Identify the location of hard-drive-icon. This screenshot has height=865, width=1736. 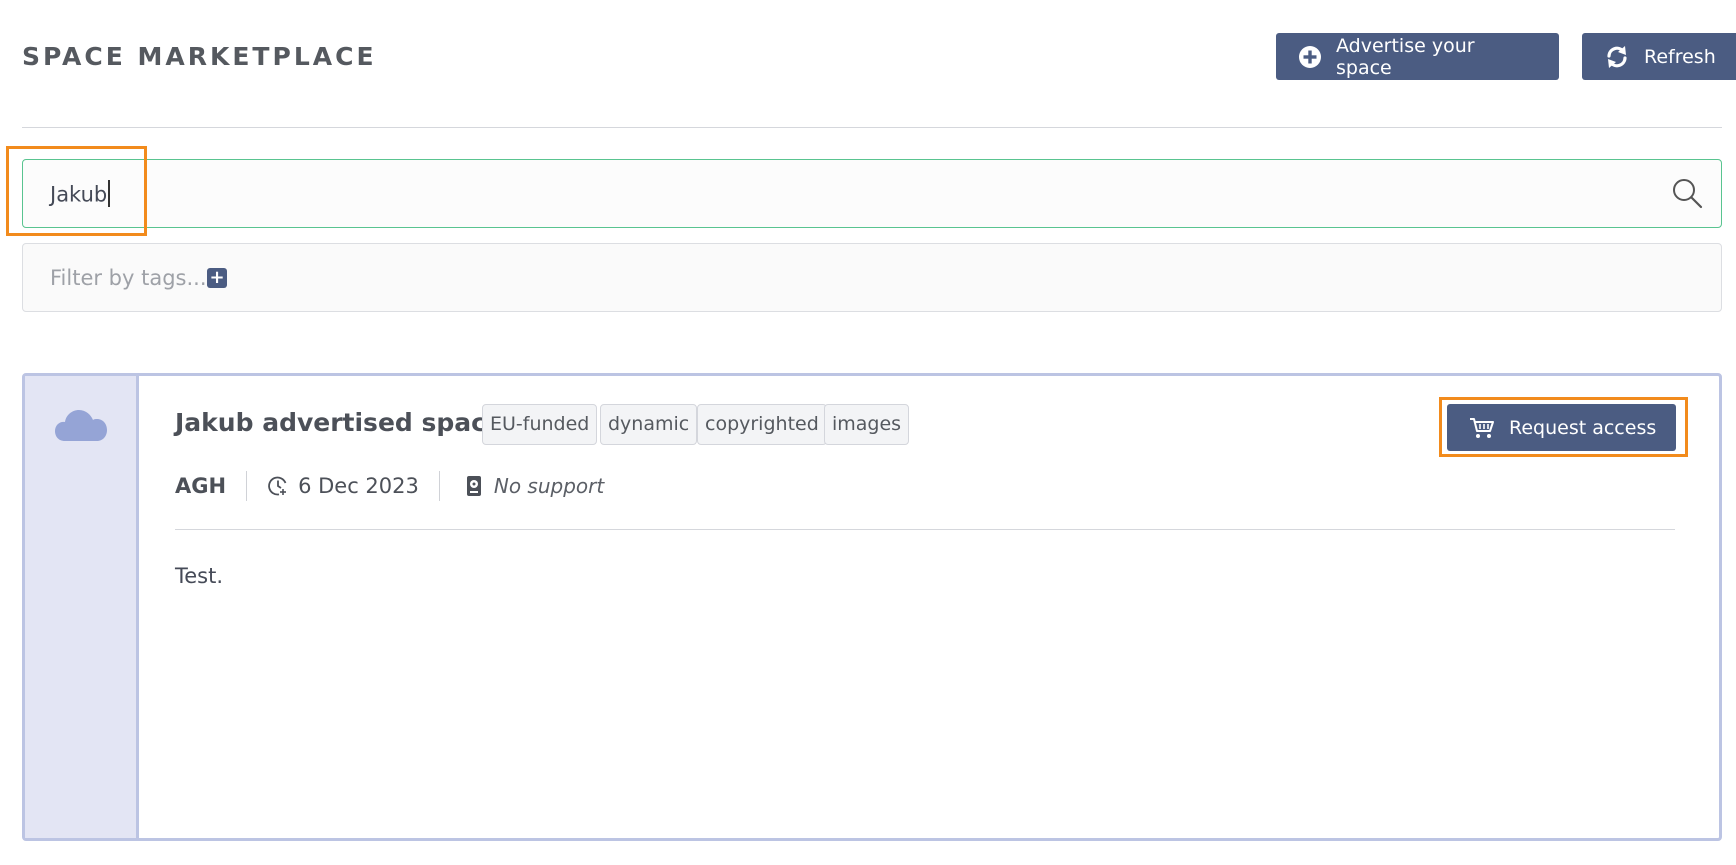
(473, 486).